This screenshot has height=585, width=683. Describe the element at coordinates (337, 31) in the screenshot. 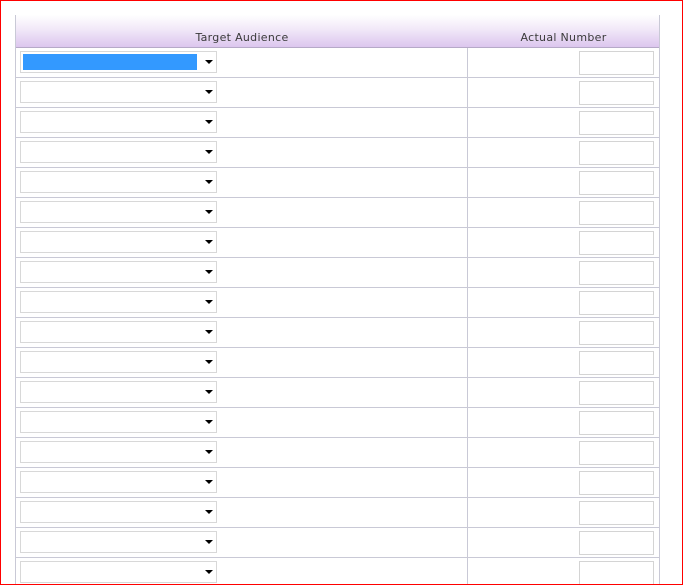

I see `table-header: Target Audience Actual Number` at that location.